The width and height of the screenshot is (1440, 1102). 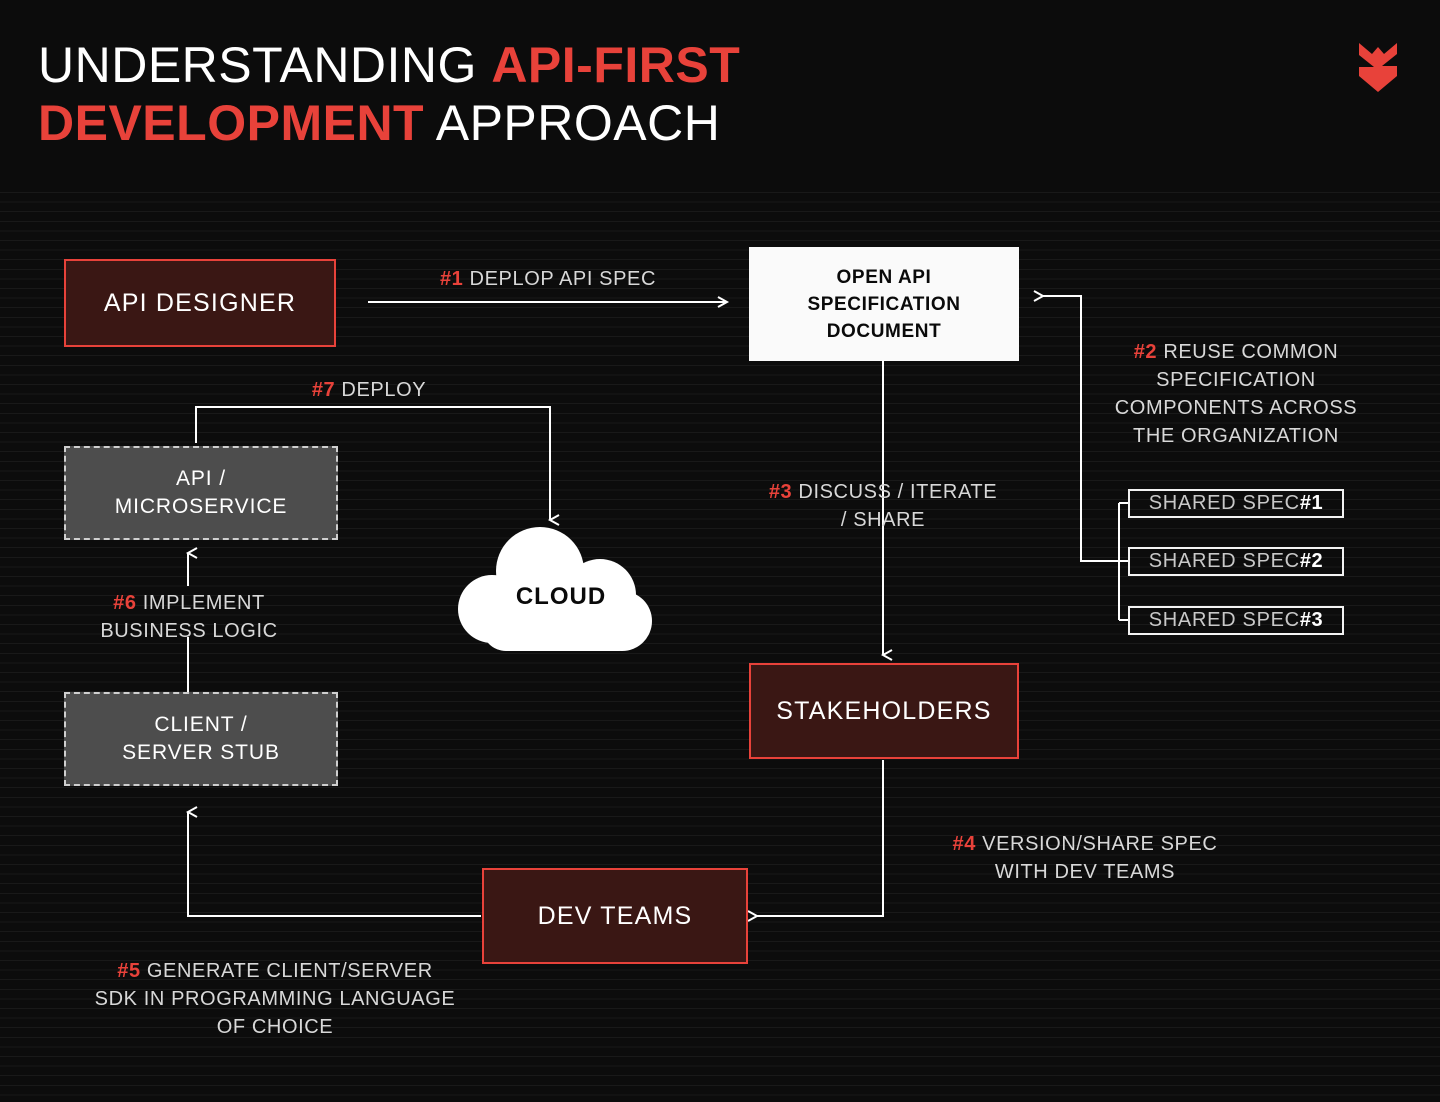 I want to click on node-open-api-spec-document: OPEN API SPECIFICATION DOCUMENT, so click(x=884, y=304).